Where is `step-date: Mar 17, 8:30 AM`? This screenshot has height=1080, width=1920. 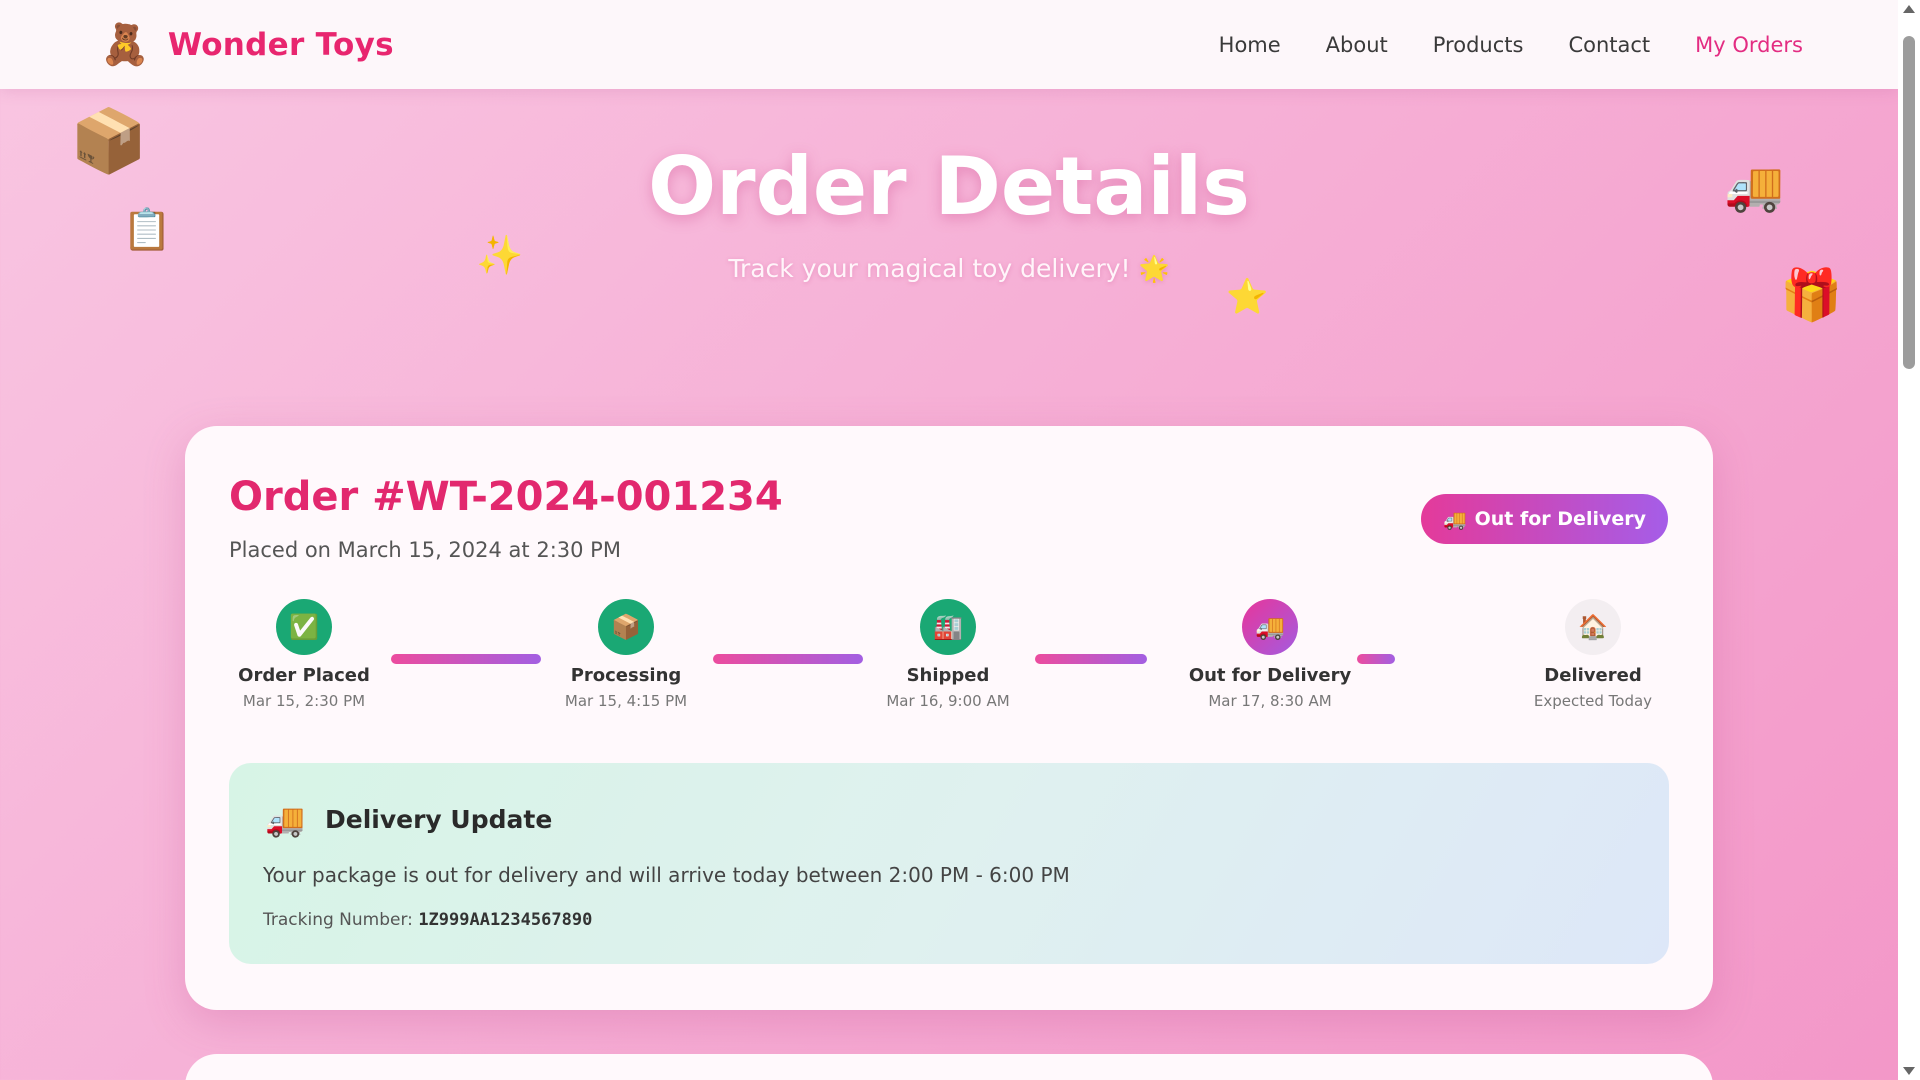
step-date: Mar 17, 8:30 AM is located at coordinates (1270, 701).